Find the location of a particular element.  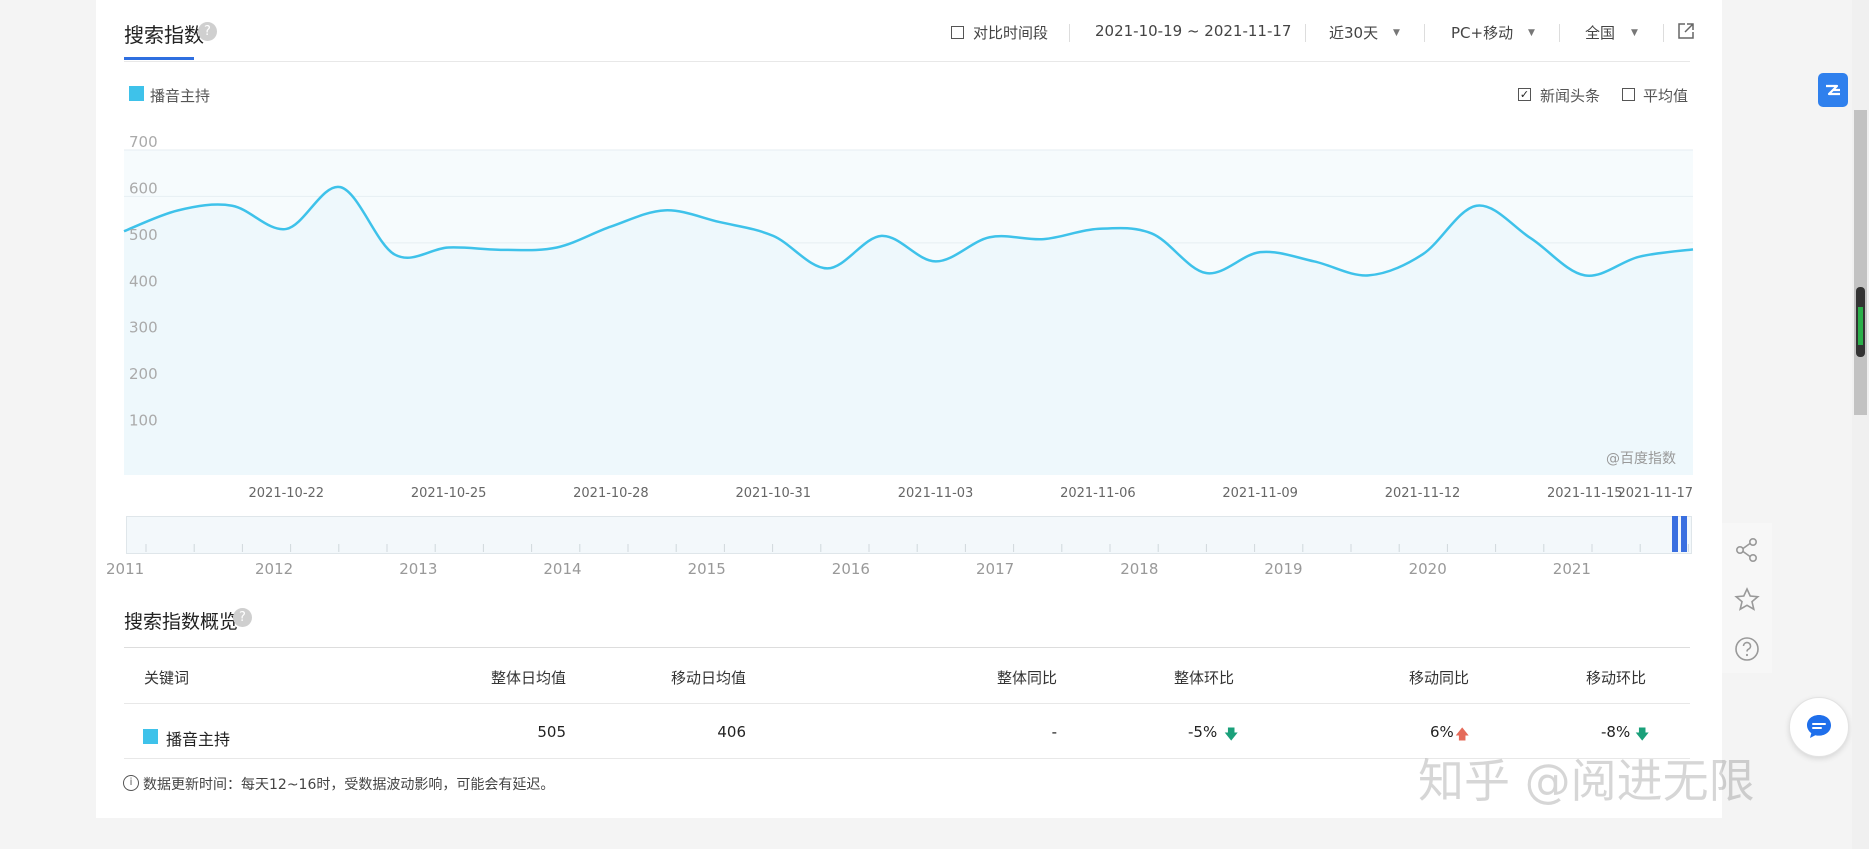

app-shortcut is located at coordinates (1833, 90).